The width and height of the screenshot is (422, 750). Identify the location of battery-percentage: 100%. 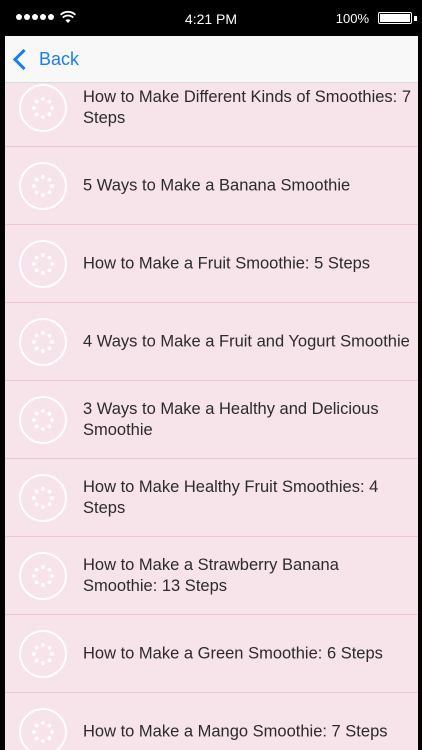
(352, 18).